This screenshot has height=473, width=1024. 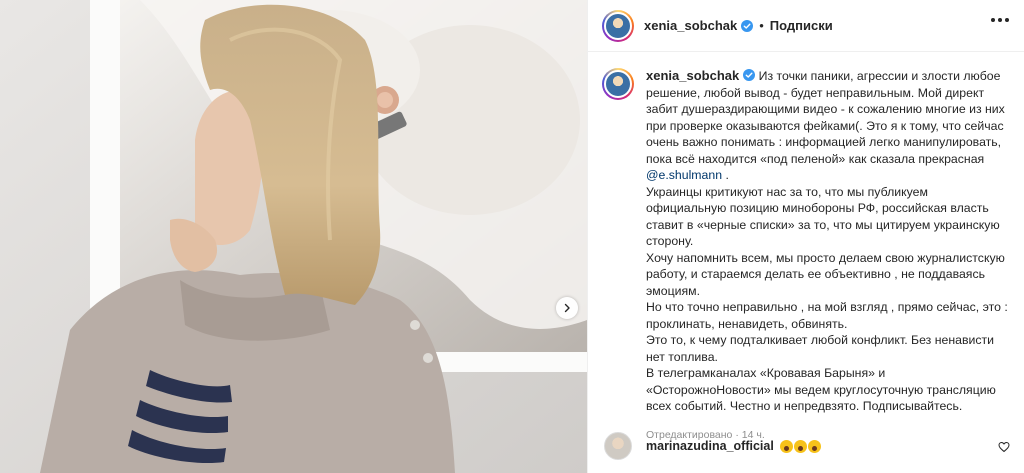 I want to click on following-button: Подписки, so click(x=801, y=25).